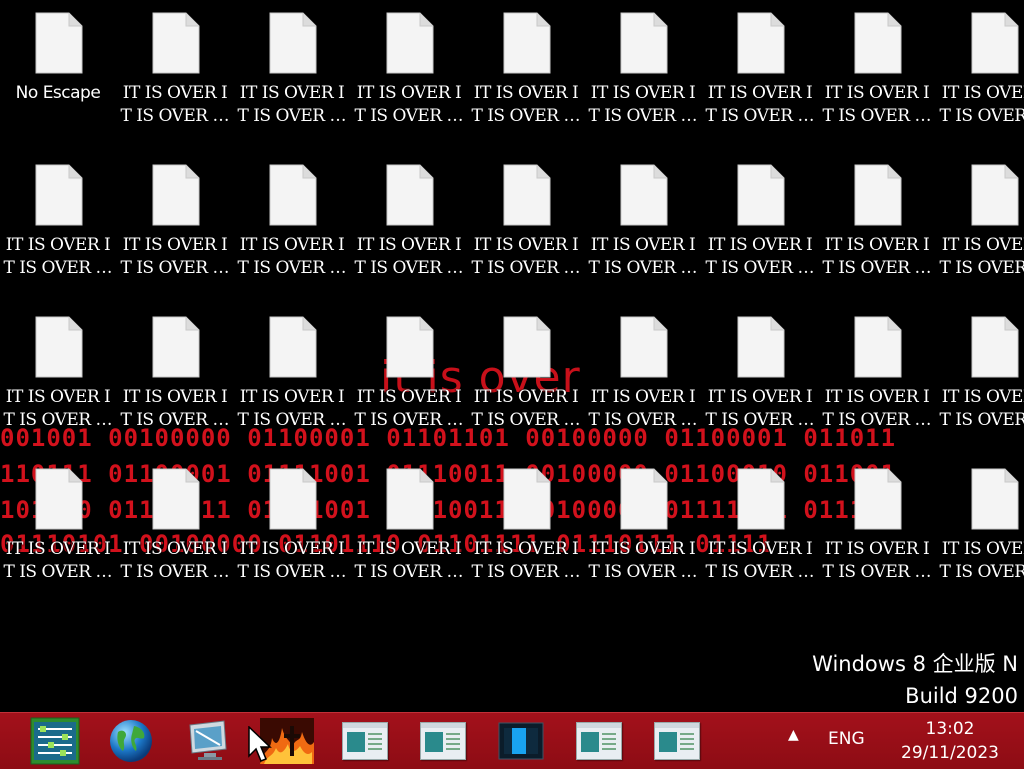  Describe the element at coordinates (55, 741) in the screenshot. I see `network-app-icon` at that location.